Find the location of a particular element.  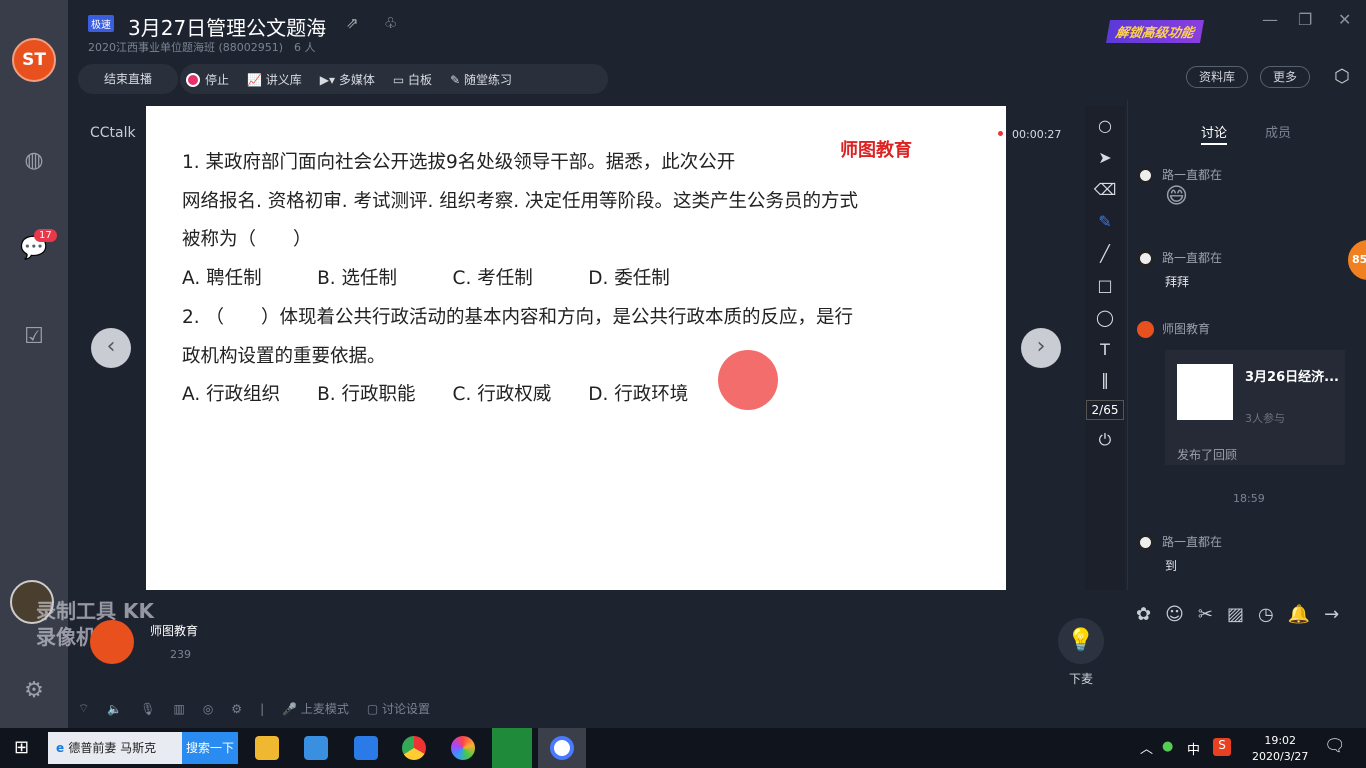

taskbar-search-button: 搜索一下 is located at coordinates (210, 748).